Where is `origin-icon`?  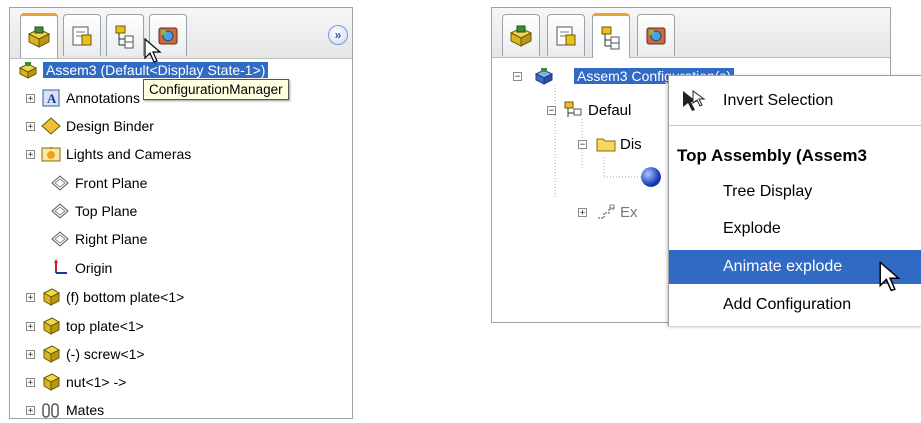 origin-icon is located at coordinates (60, 268).